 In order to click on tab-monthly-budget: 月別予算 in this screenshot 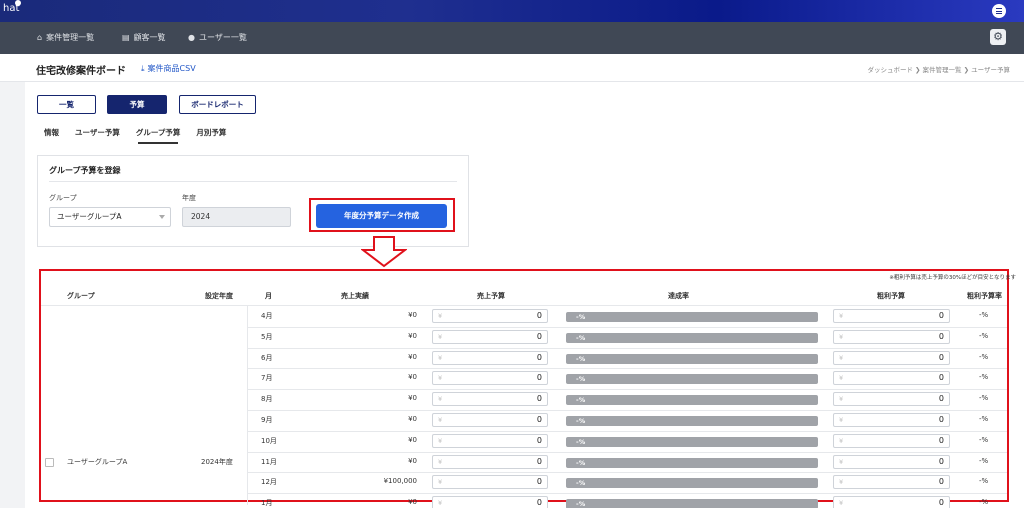, I will do `click(211, 132)`.